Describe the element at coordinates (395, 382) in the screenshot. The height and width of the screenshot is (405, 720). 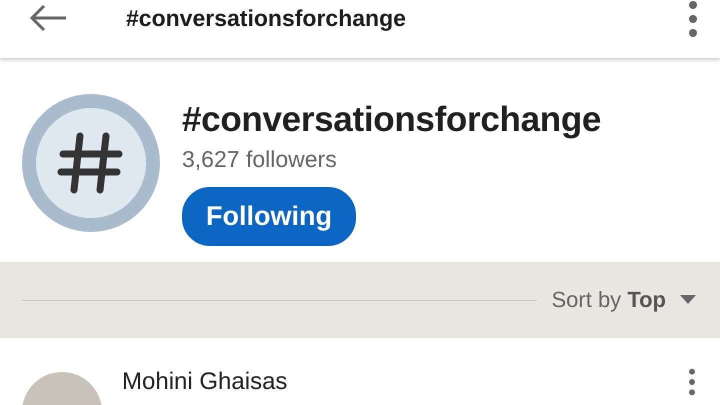
I see `author-name: Mohini Ghaisas` at that location.